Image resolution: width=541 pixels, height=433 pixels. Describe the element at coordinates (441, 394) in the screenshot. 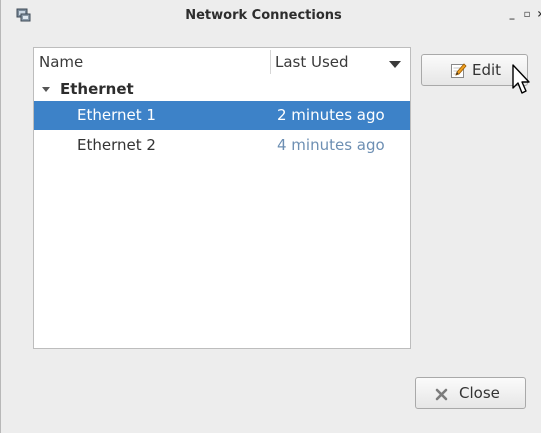

I see `close-x-icon` at that location.